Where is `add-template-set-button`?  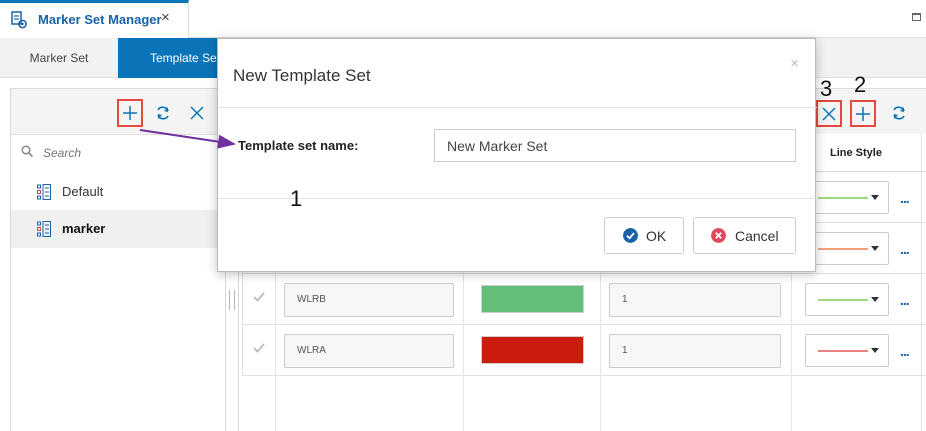 add-template-set-button is located at coordinates (130, 113).